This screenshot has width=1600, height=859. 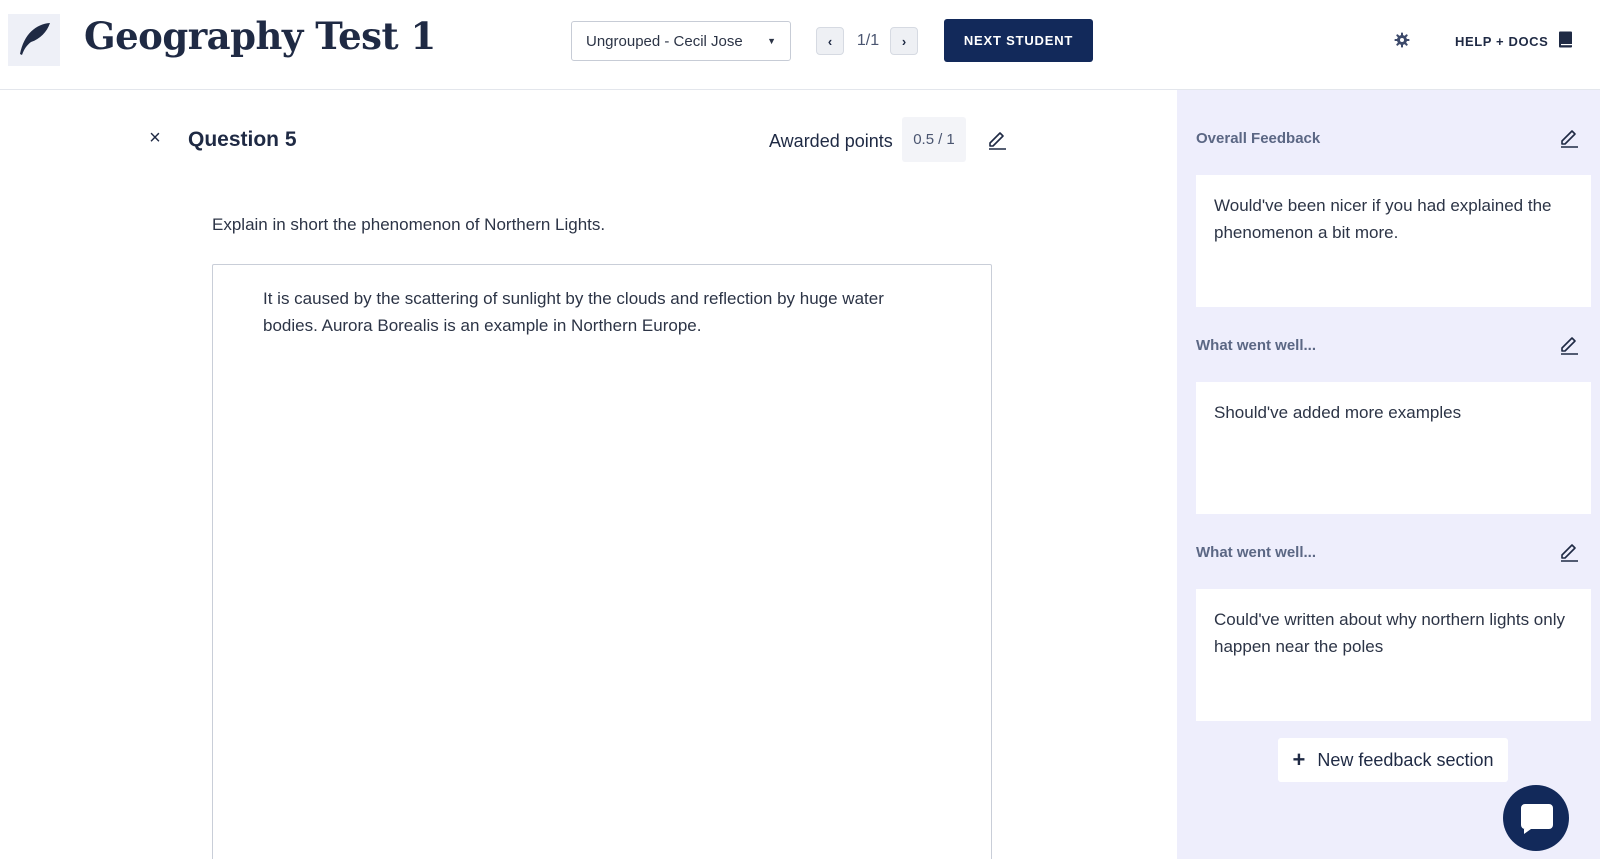 I want to click on awarded-points-field: 0.5 / 1, so click(x=934, y=139).